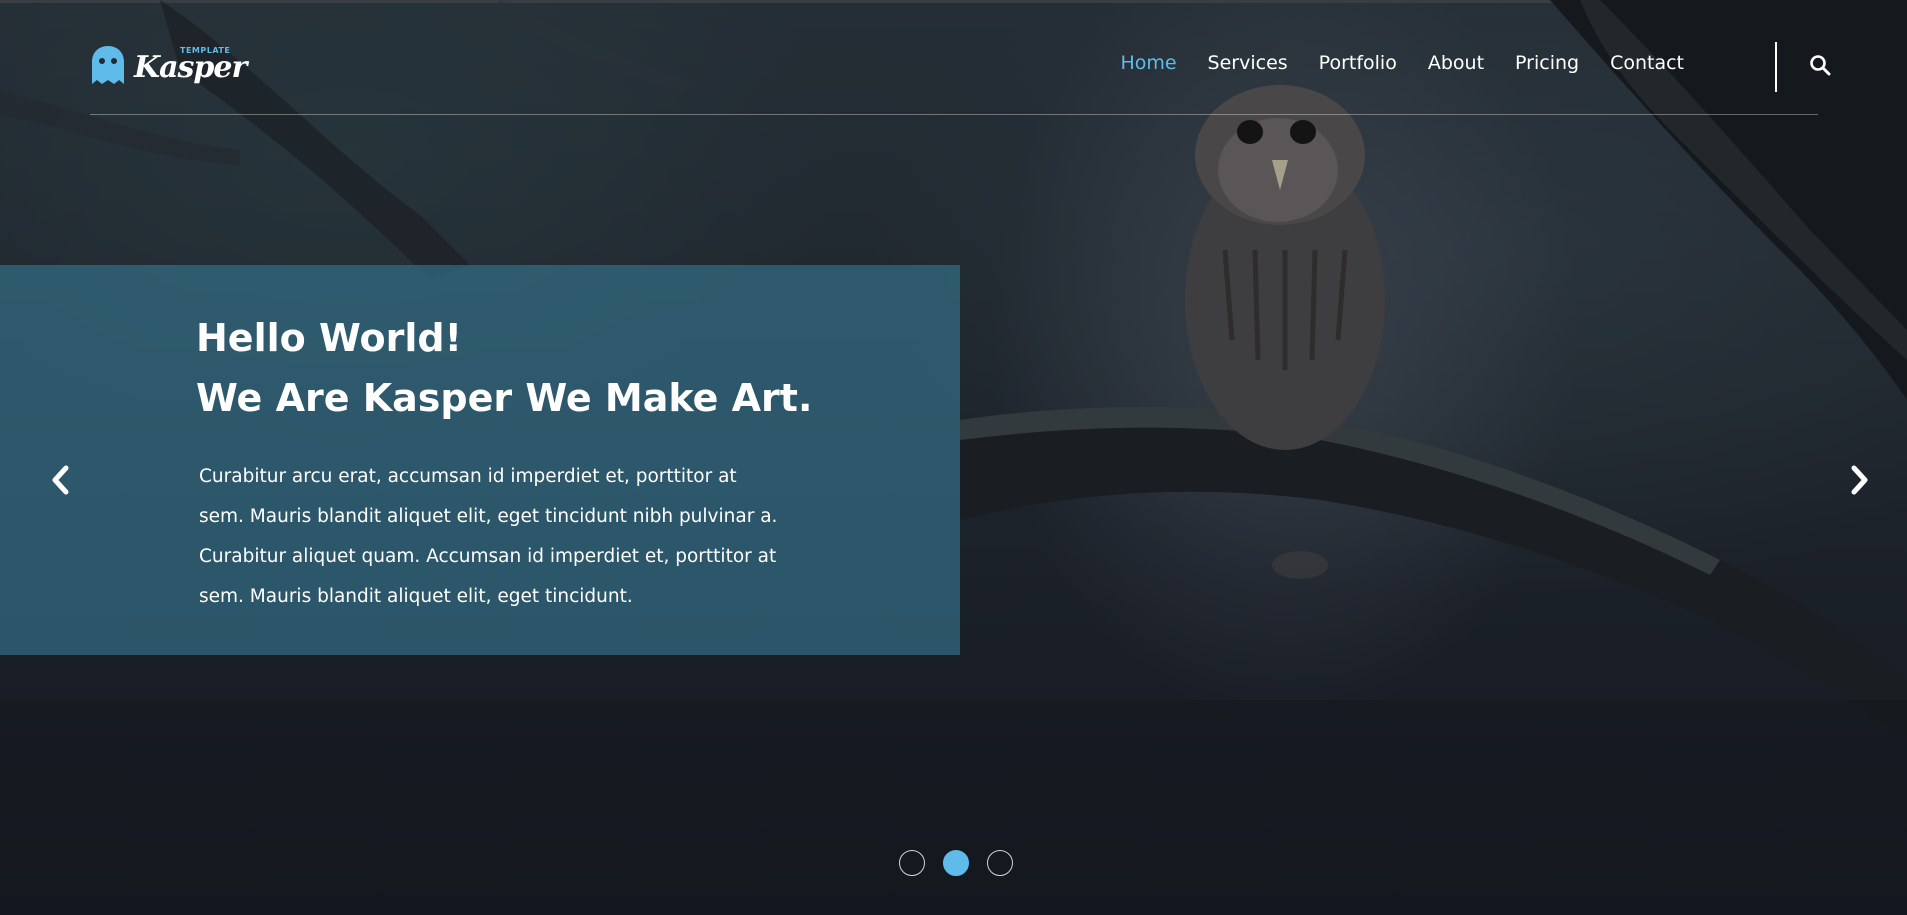  I want to click on nav-item-pricing: Pricing, so click(1547, 63).